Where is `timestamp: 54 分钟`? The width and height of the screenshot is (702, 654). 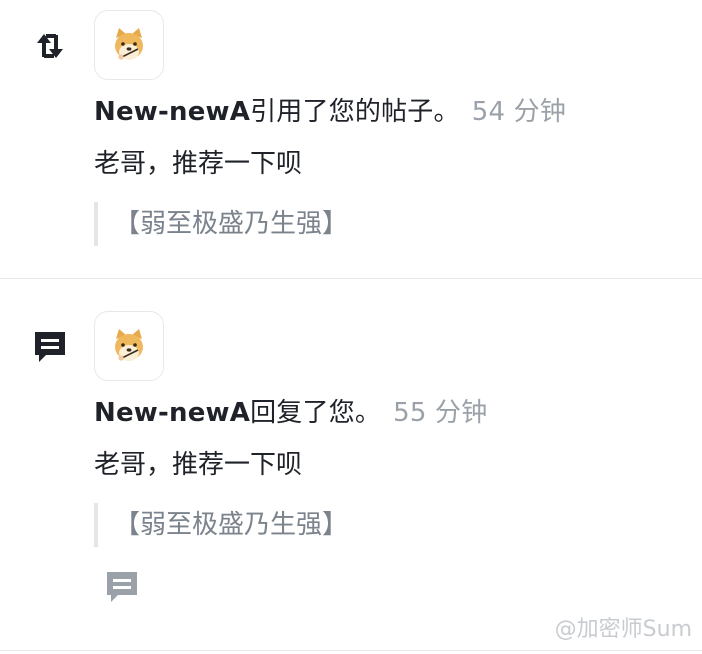 timestamp: 54 分钟 is located at coordinates (519, 112).